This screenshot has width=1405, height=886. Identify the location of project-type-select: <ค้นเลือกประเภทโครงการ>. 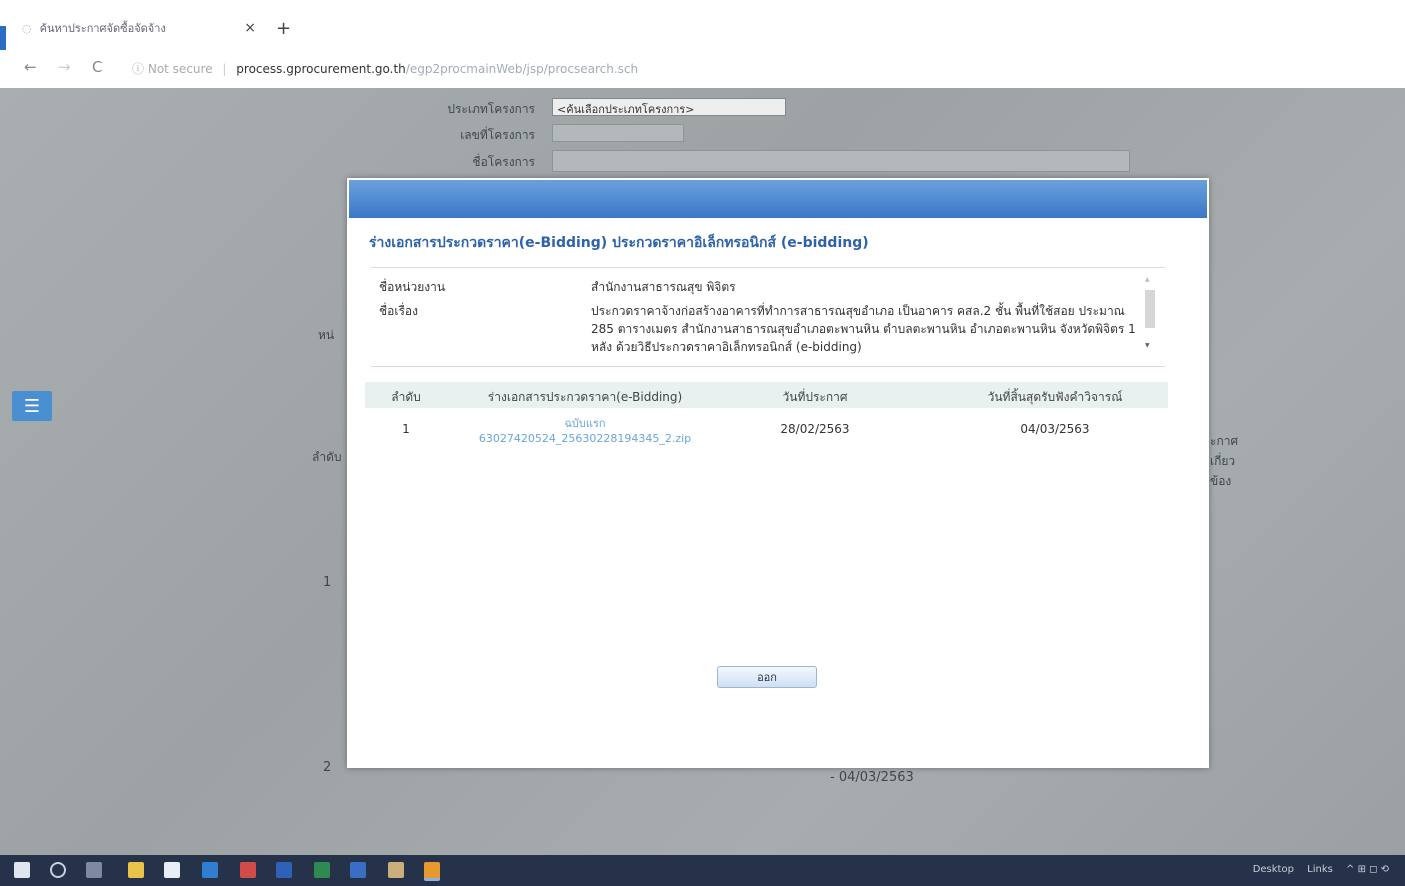
(669, 107).